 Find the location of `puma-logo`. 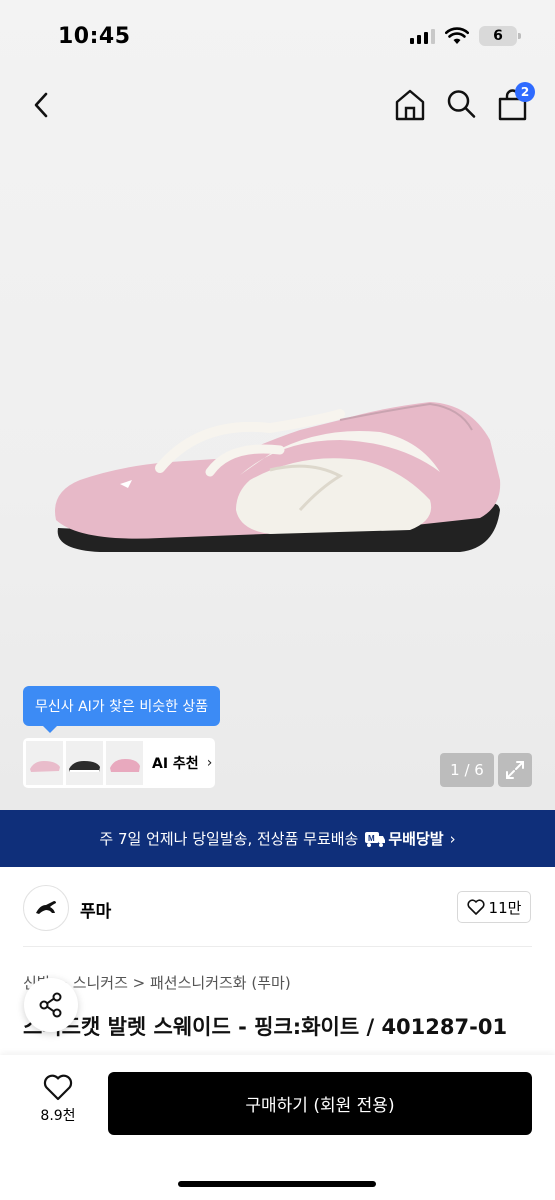

puma-logo is located at coordinates (46, 907).